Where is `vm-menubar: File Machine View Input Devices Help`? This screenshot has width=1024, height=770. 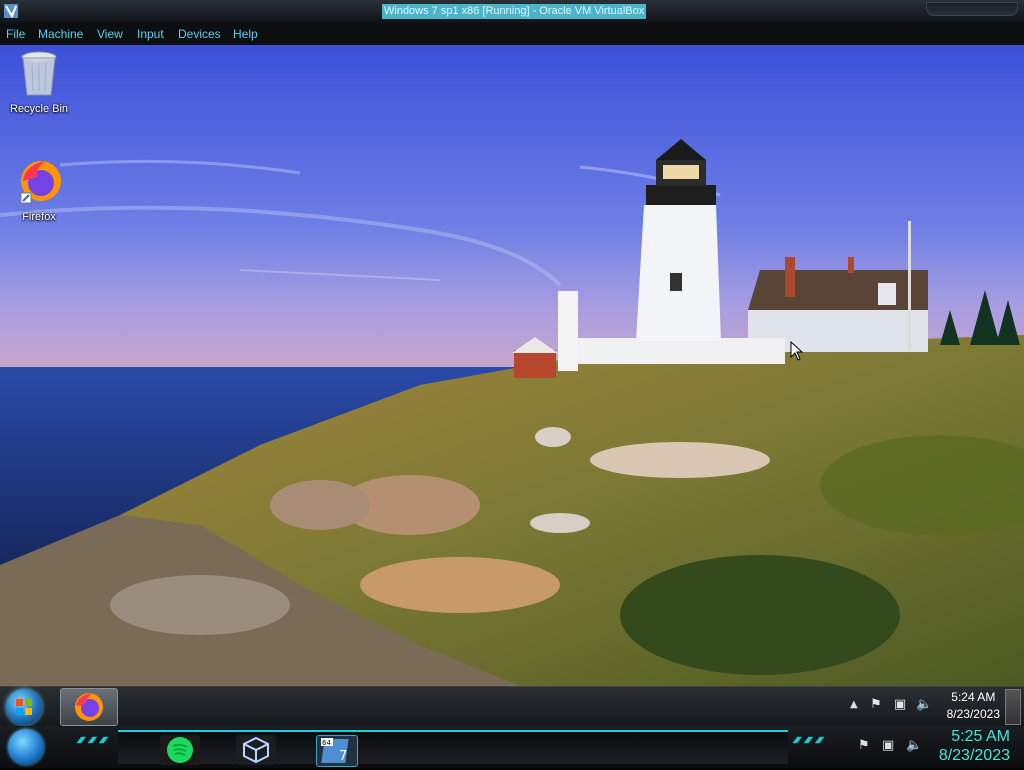 vm-menubar: File Machine View Input Devices Help is located at coordinates (512, 34).